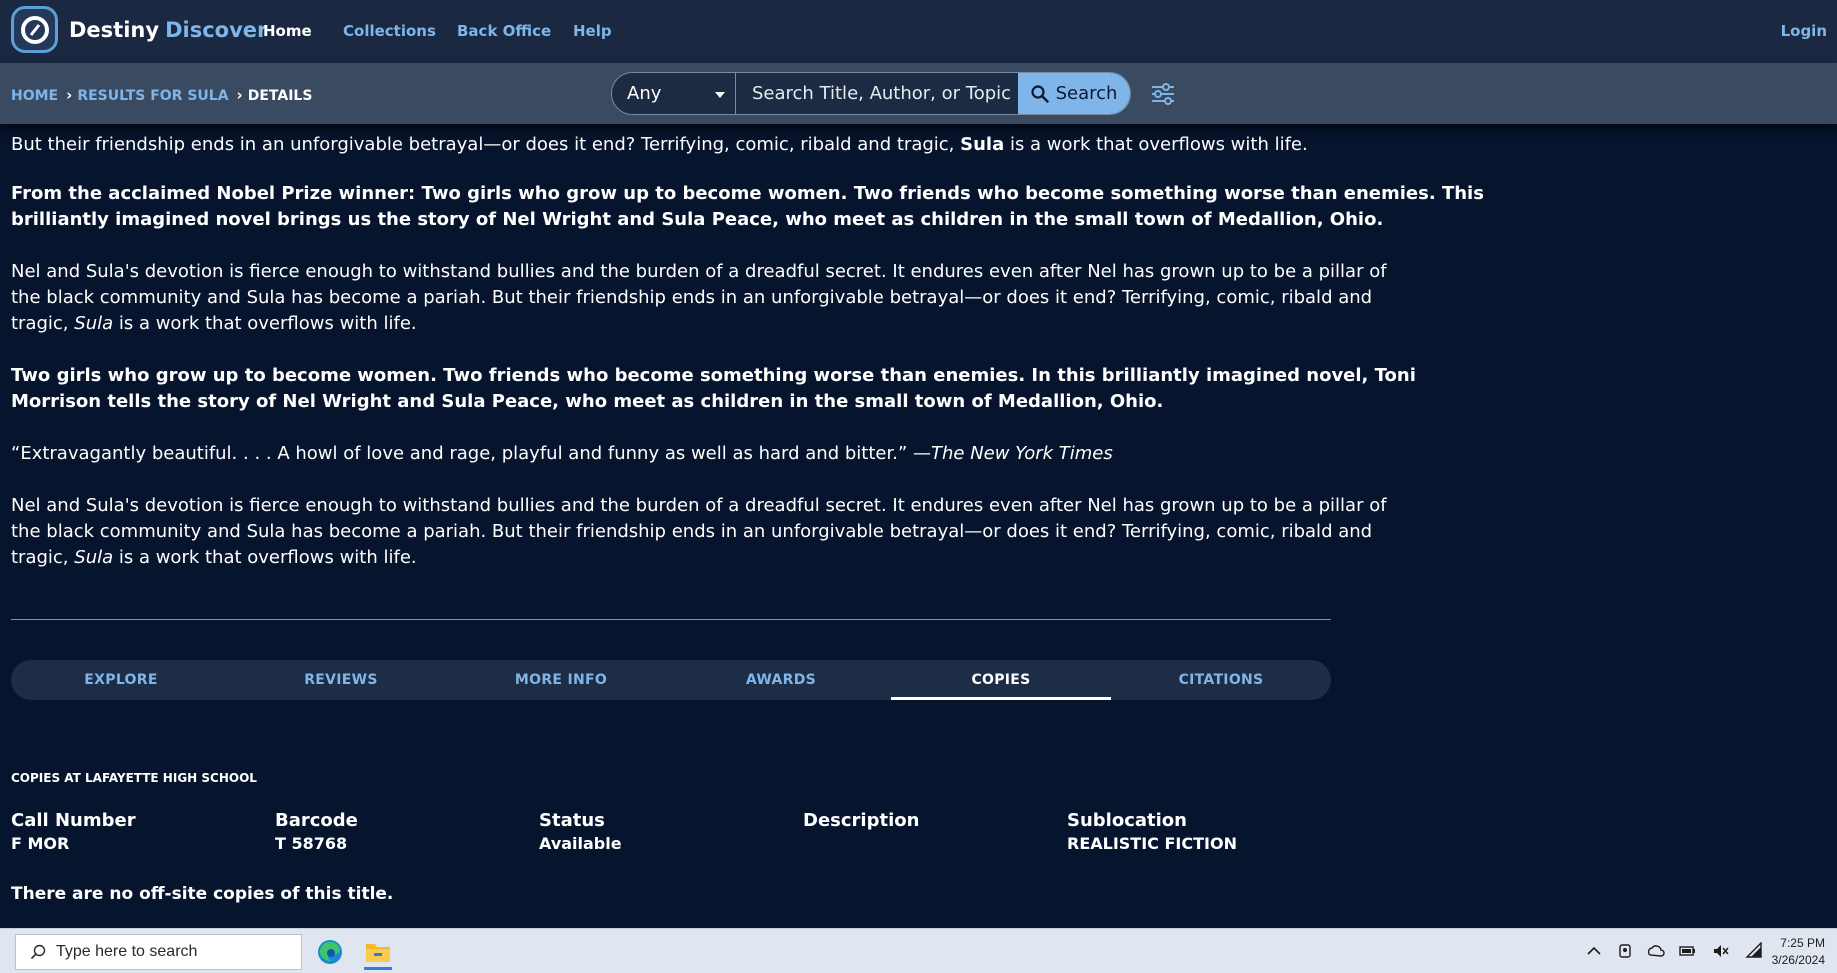 The image size is (1837, 973). What do you see at coordinates (671, 619) in the screenshot?
I see `section-divider` at bounding box center [671, 619].